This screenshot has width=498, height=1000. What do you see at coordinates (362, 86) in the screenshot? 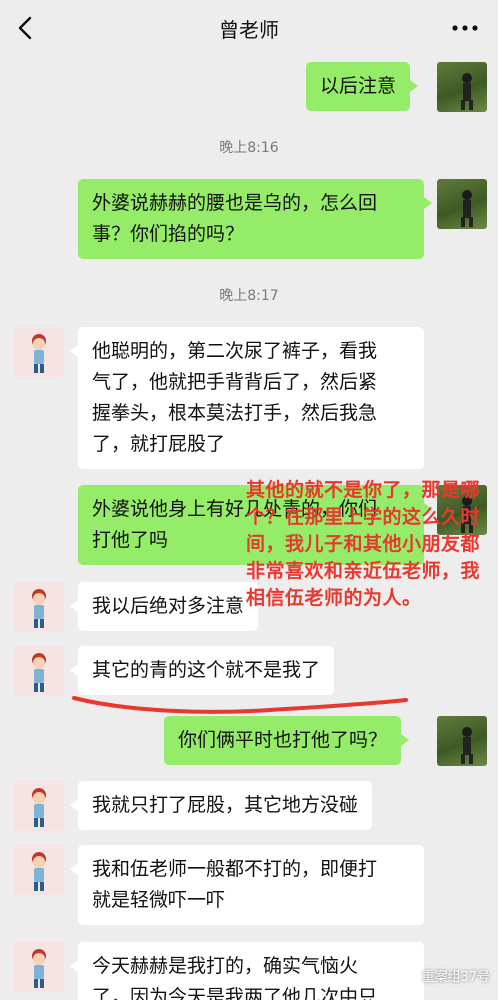
I see `message-bubble-sent: 以后注意` at bounding box center [362, 86].